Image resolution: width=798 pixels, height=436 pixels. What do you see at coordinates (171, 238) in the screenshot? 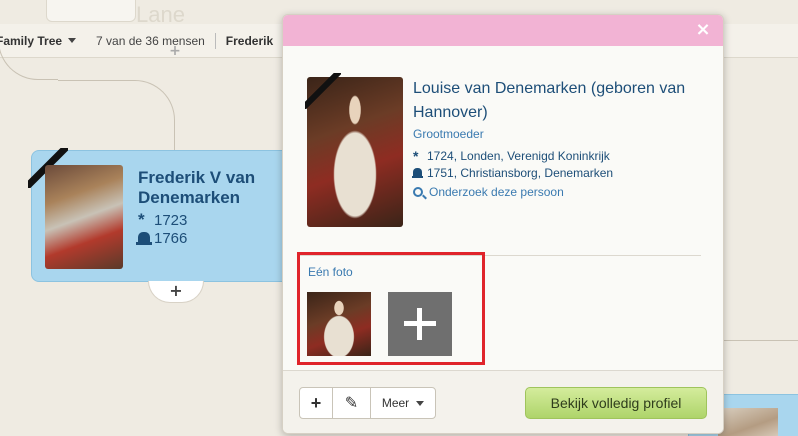
I see `person-card-death-year: 1766` at bounding box center [171, 238].